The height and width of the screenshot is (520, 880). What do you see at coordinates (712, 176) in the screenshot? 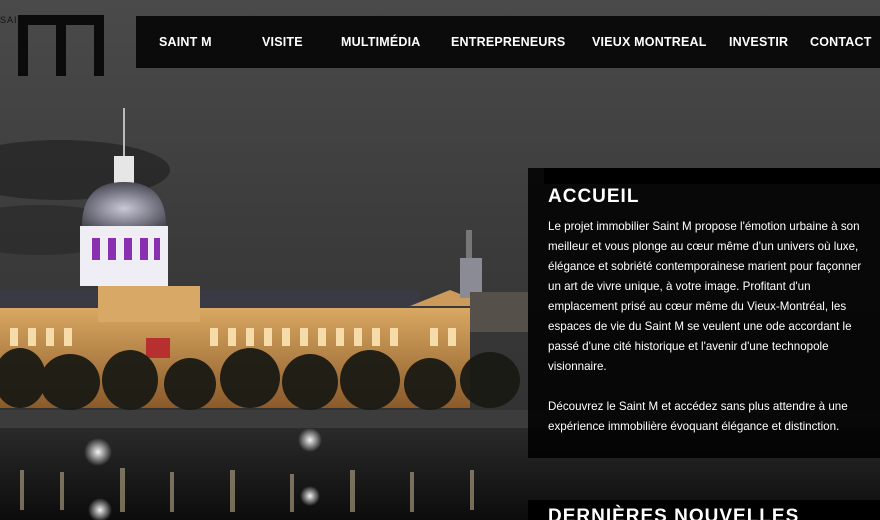
I see `panel-header-bar` at bounding box center [712, 176].